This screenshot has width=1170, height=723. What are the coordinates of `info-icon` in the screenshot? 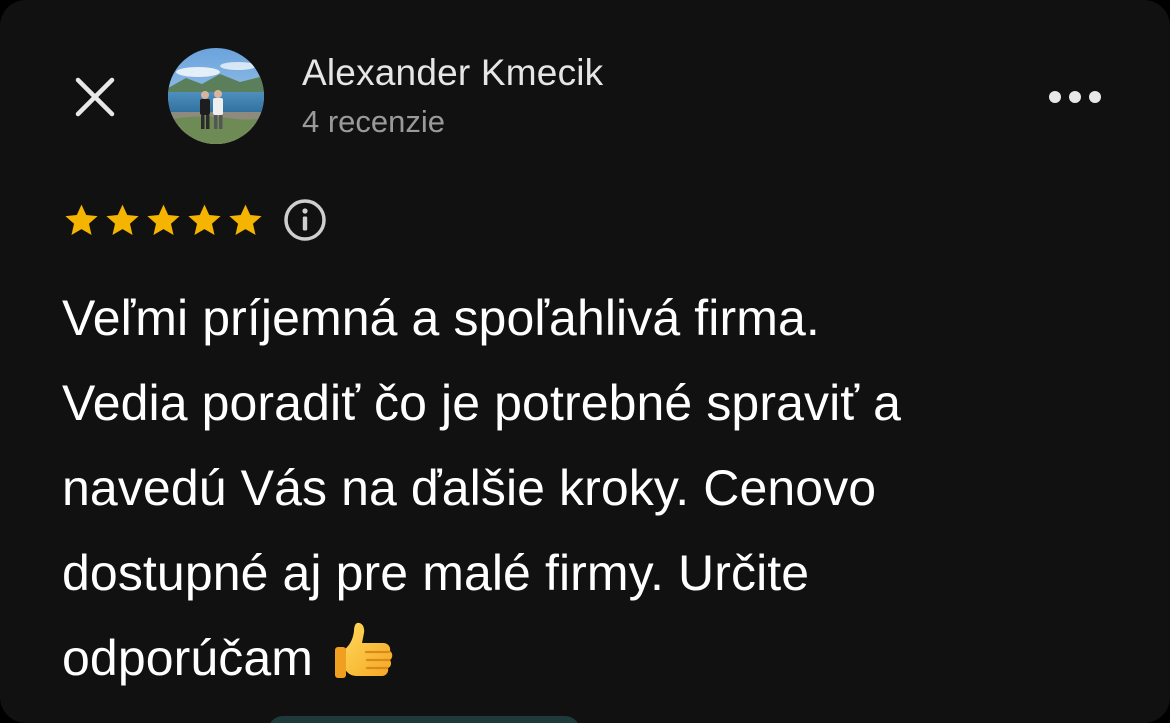 It's located at (305, 220).